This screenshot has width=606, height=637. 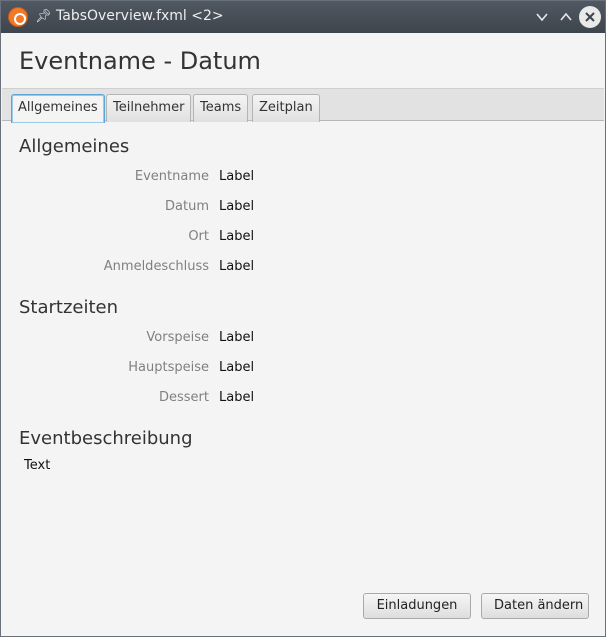 I want to click on minimize-button, so click(x=542, y=17).